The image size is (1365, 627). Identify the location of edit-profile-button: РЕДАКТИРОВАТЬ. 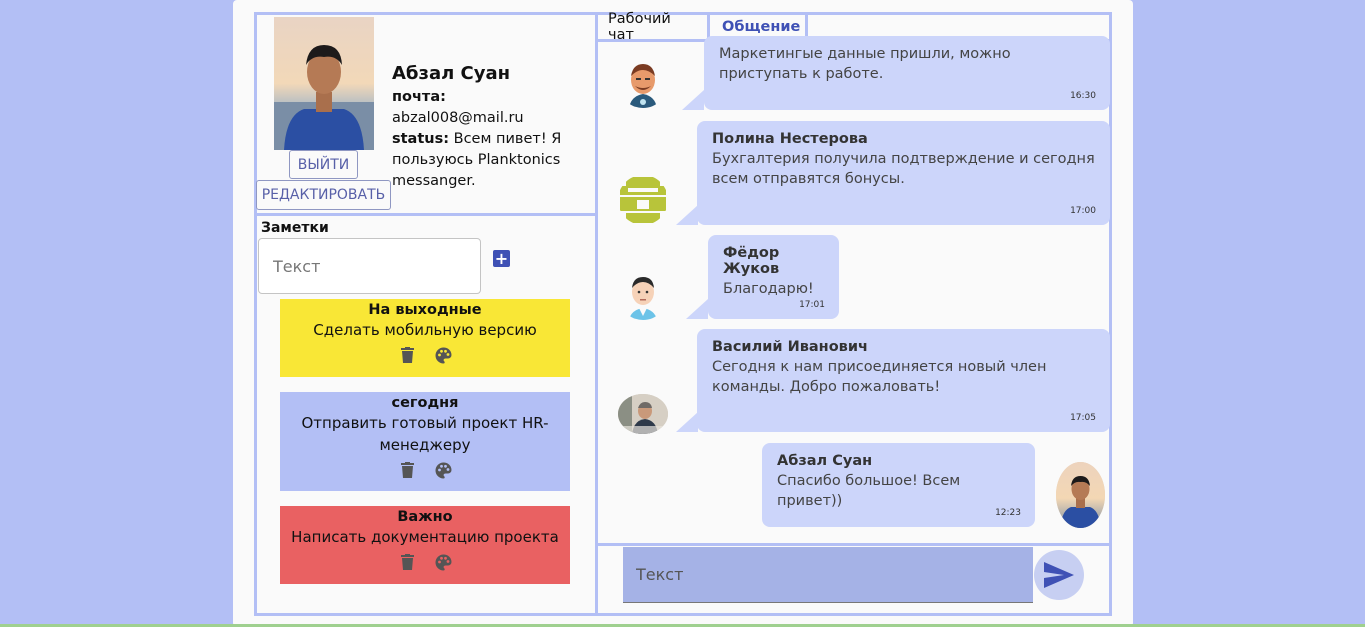
(323, 195).